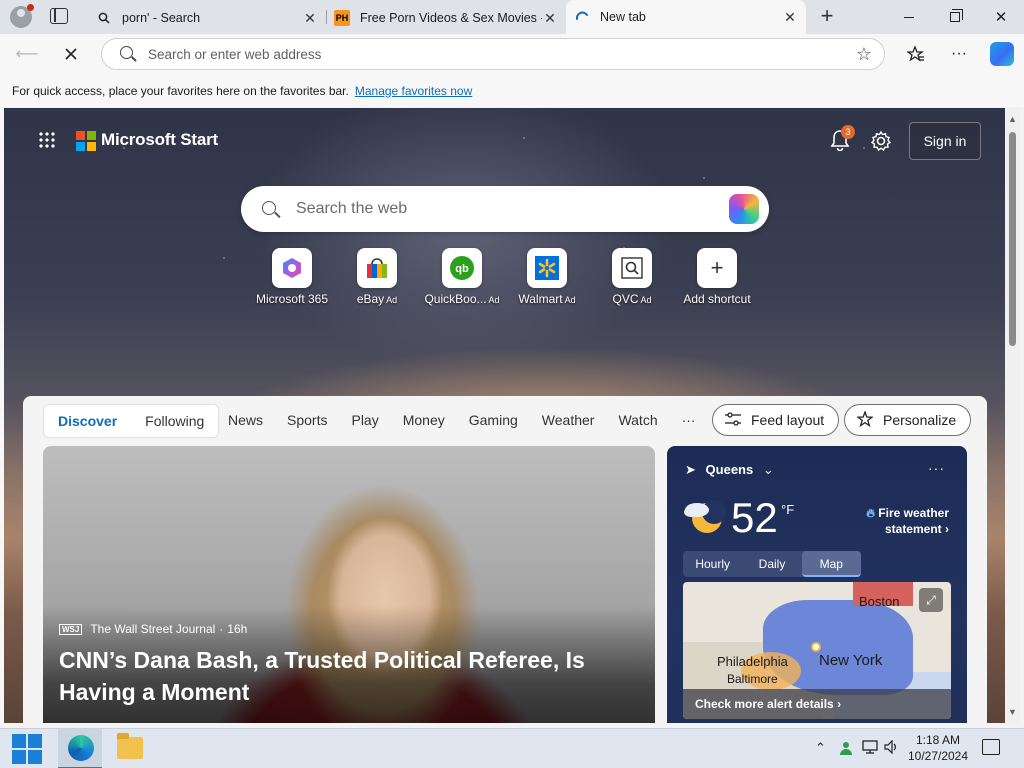  I want to click on new-tab-button: +, so click(827, 17).